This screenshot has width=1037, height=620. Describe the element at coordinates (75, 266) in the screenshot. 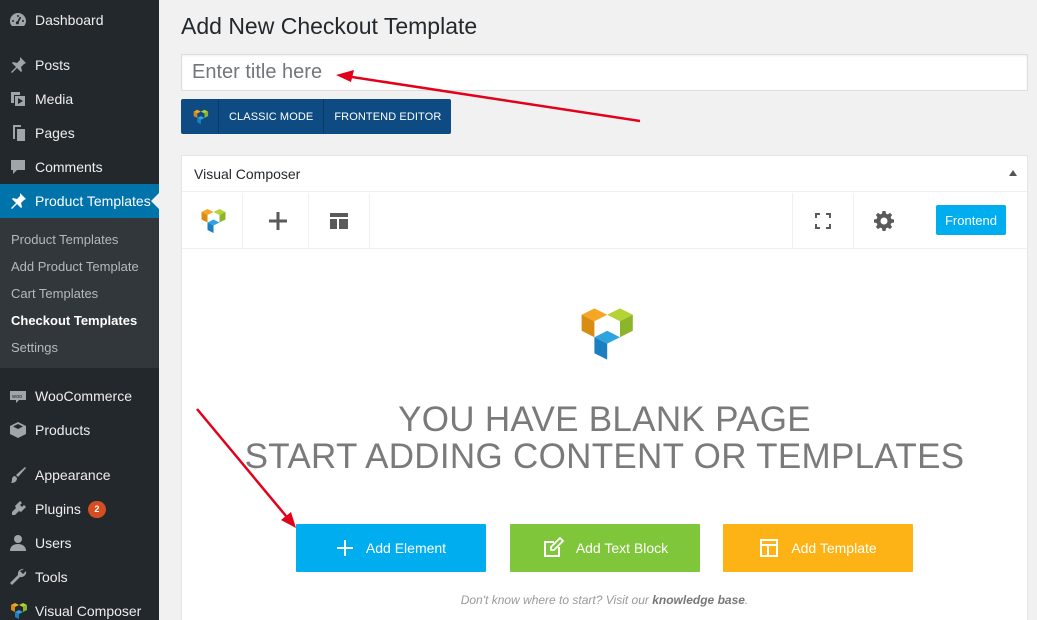

I see `submenu-item-add-product-template: Add Product Template` at that location.